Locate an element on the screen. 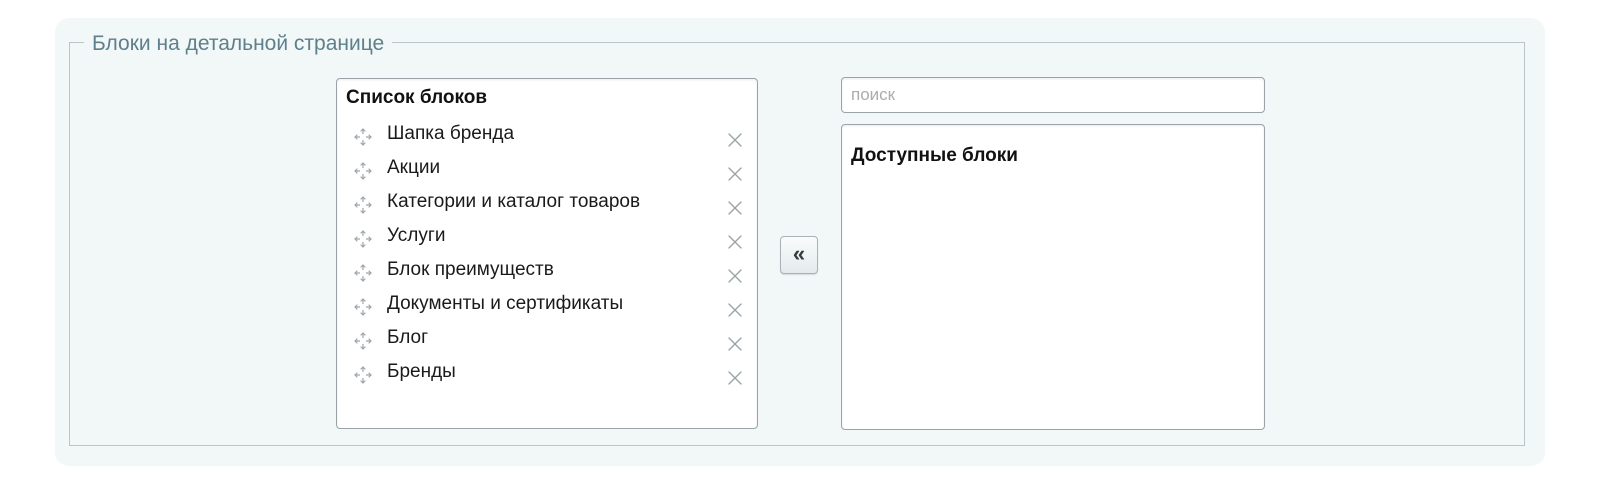  block-list-item-label: Документы и сертификаты is located at coordinates (505, 303).